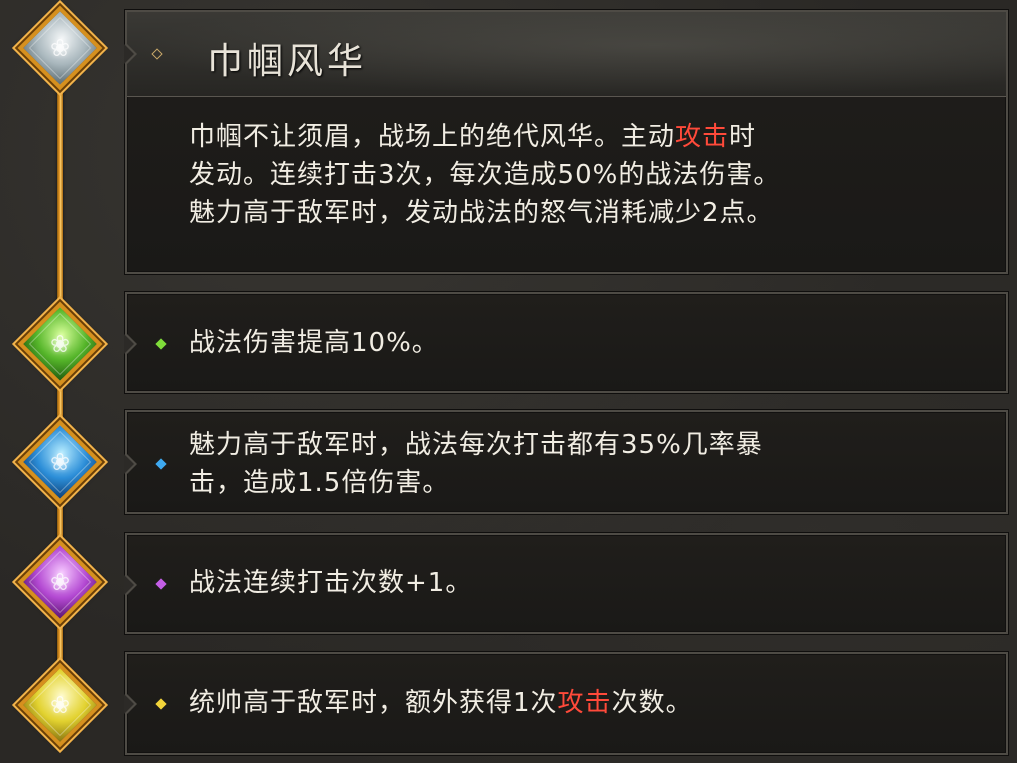 The height and width of the screenshot is (763, 1017). I want to click on upgrade-text: 统帅高于敌军时，额外获得1次, so click(373, 703).